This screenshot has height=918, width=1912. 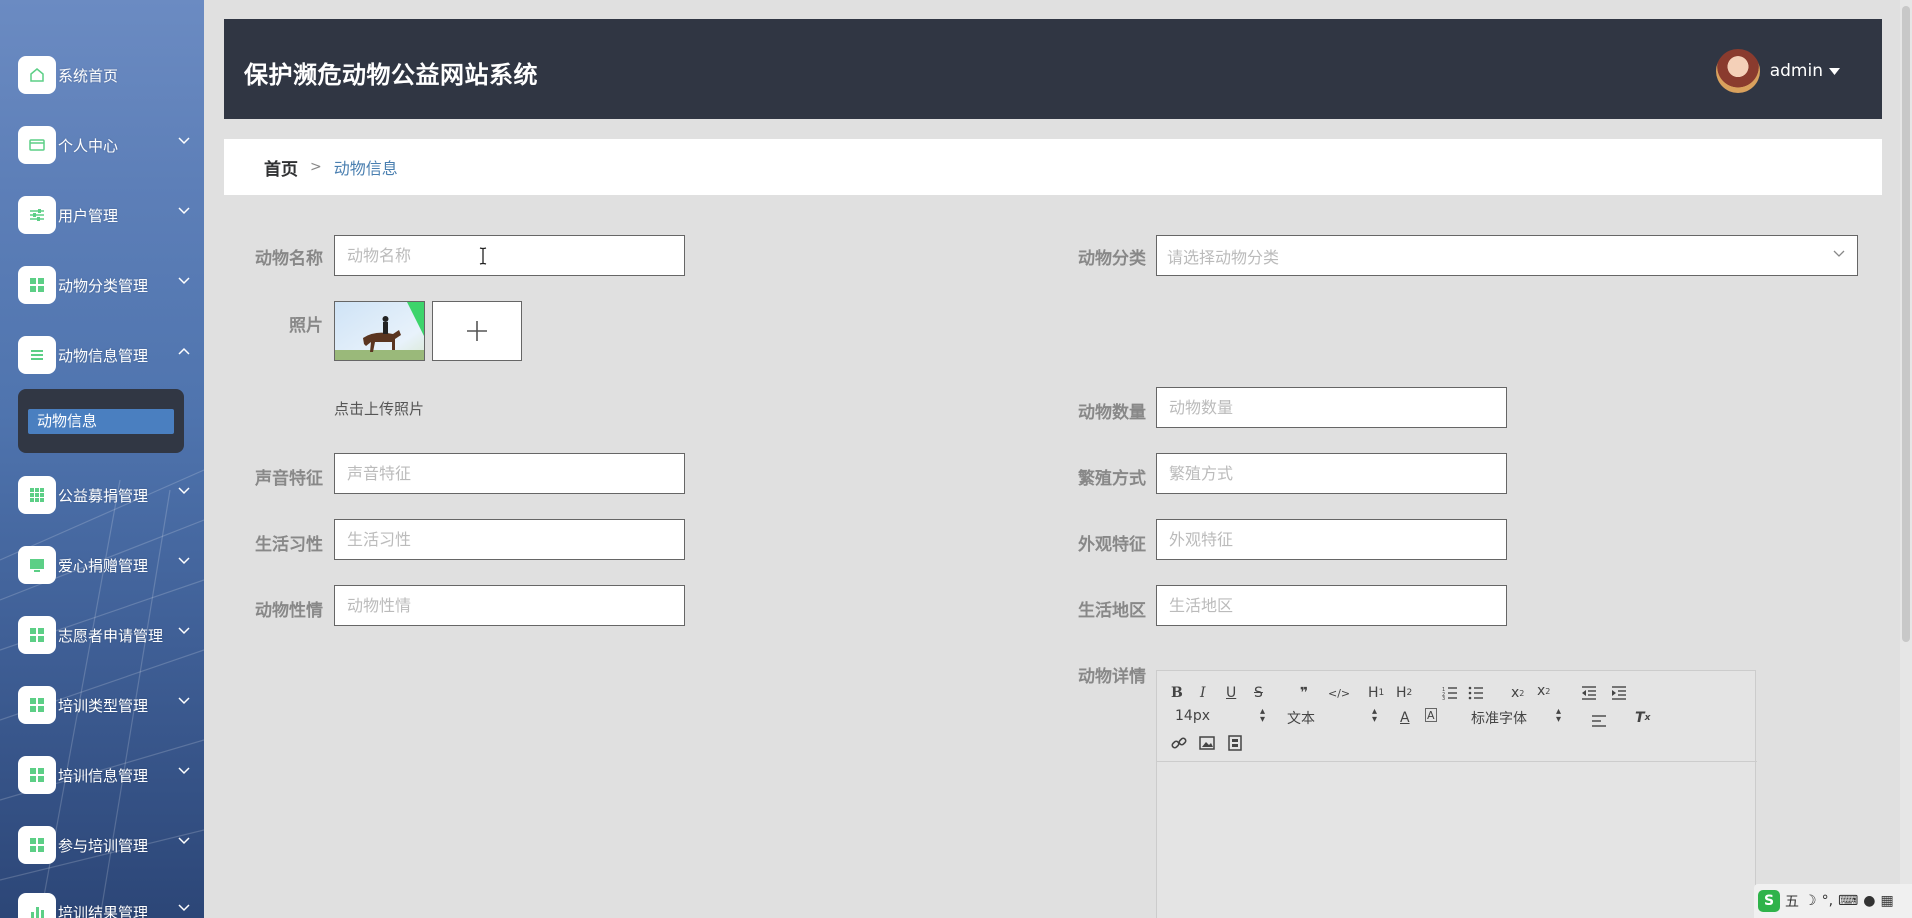 What do you see at coordinates (1112, 545) in the screenshot?
I see `appearance-label: 外观特征` at bounding box center [1112, 545].